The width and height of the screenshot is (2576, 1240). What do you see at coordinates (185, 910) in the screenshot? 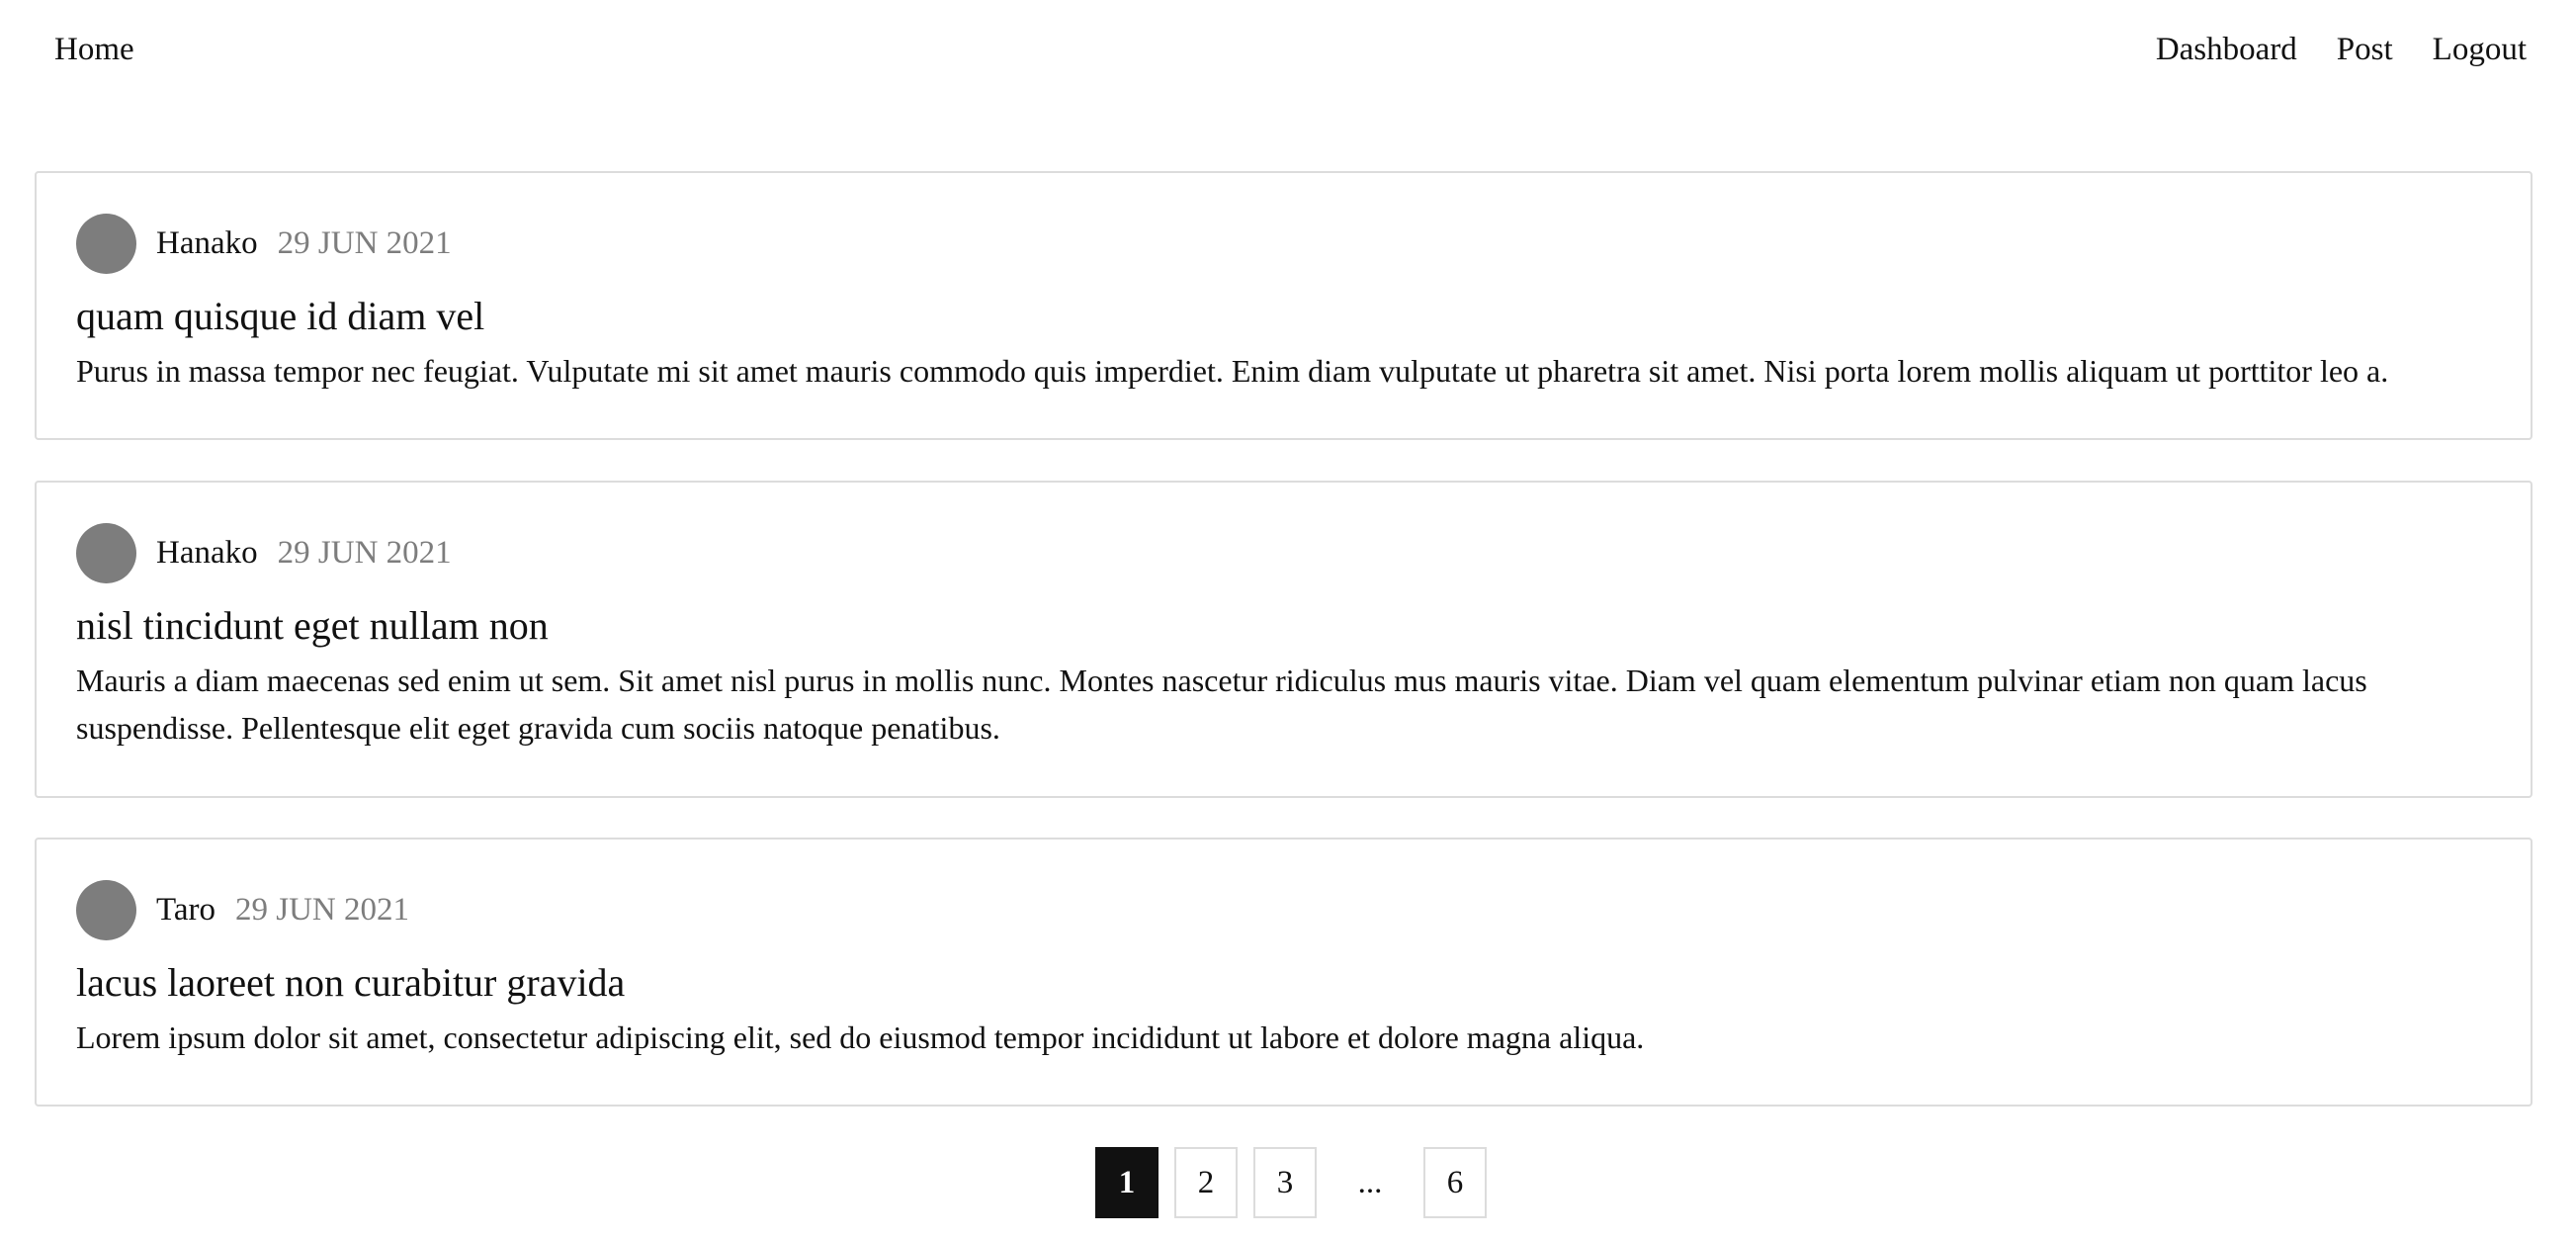
I see `post-author: Taro` at bounding box center [185, 910].